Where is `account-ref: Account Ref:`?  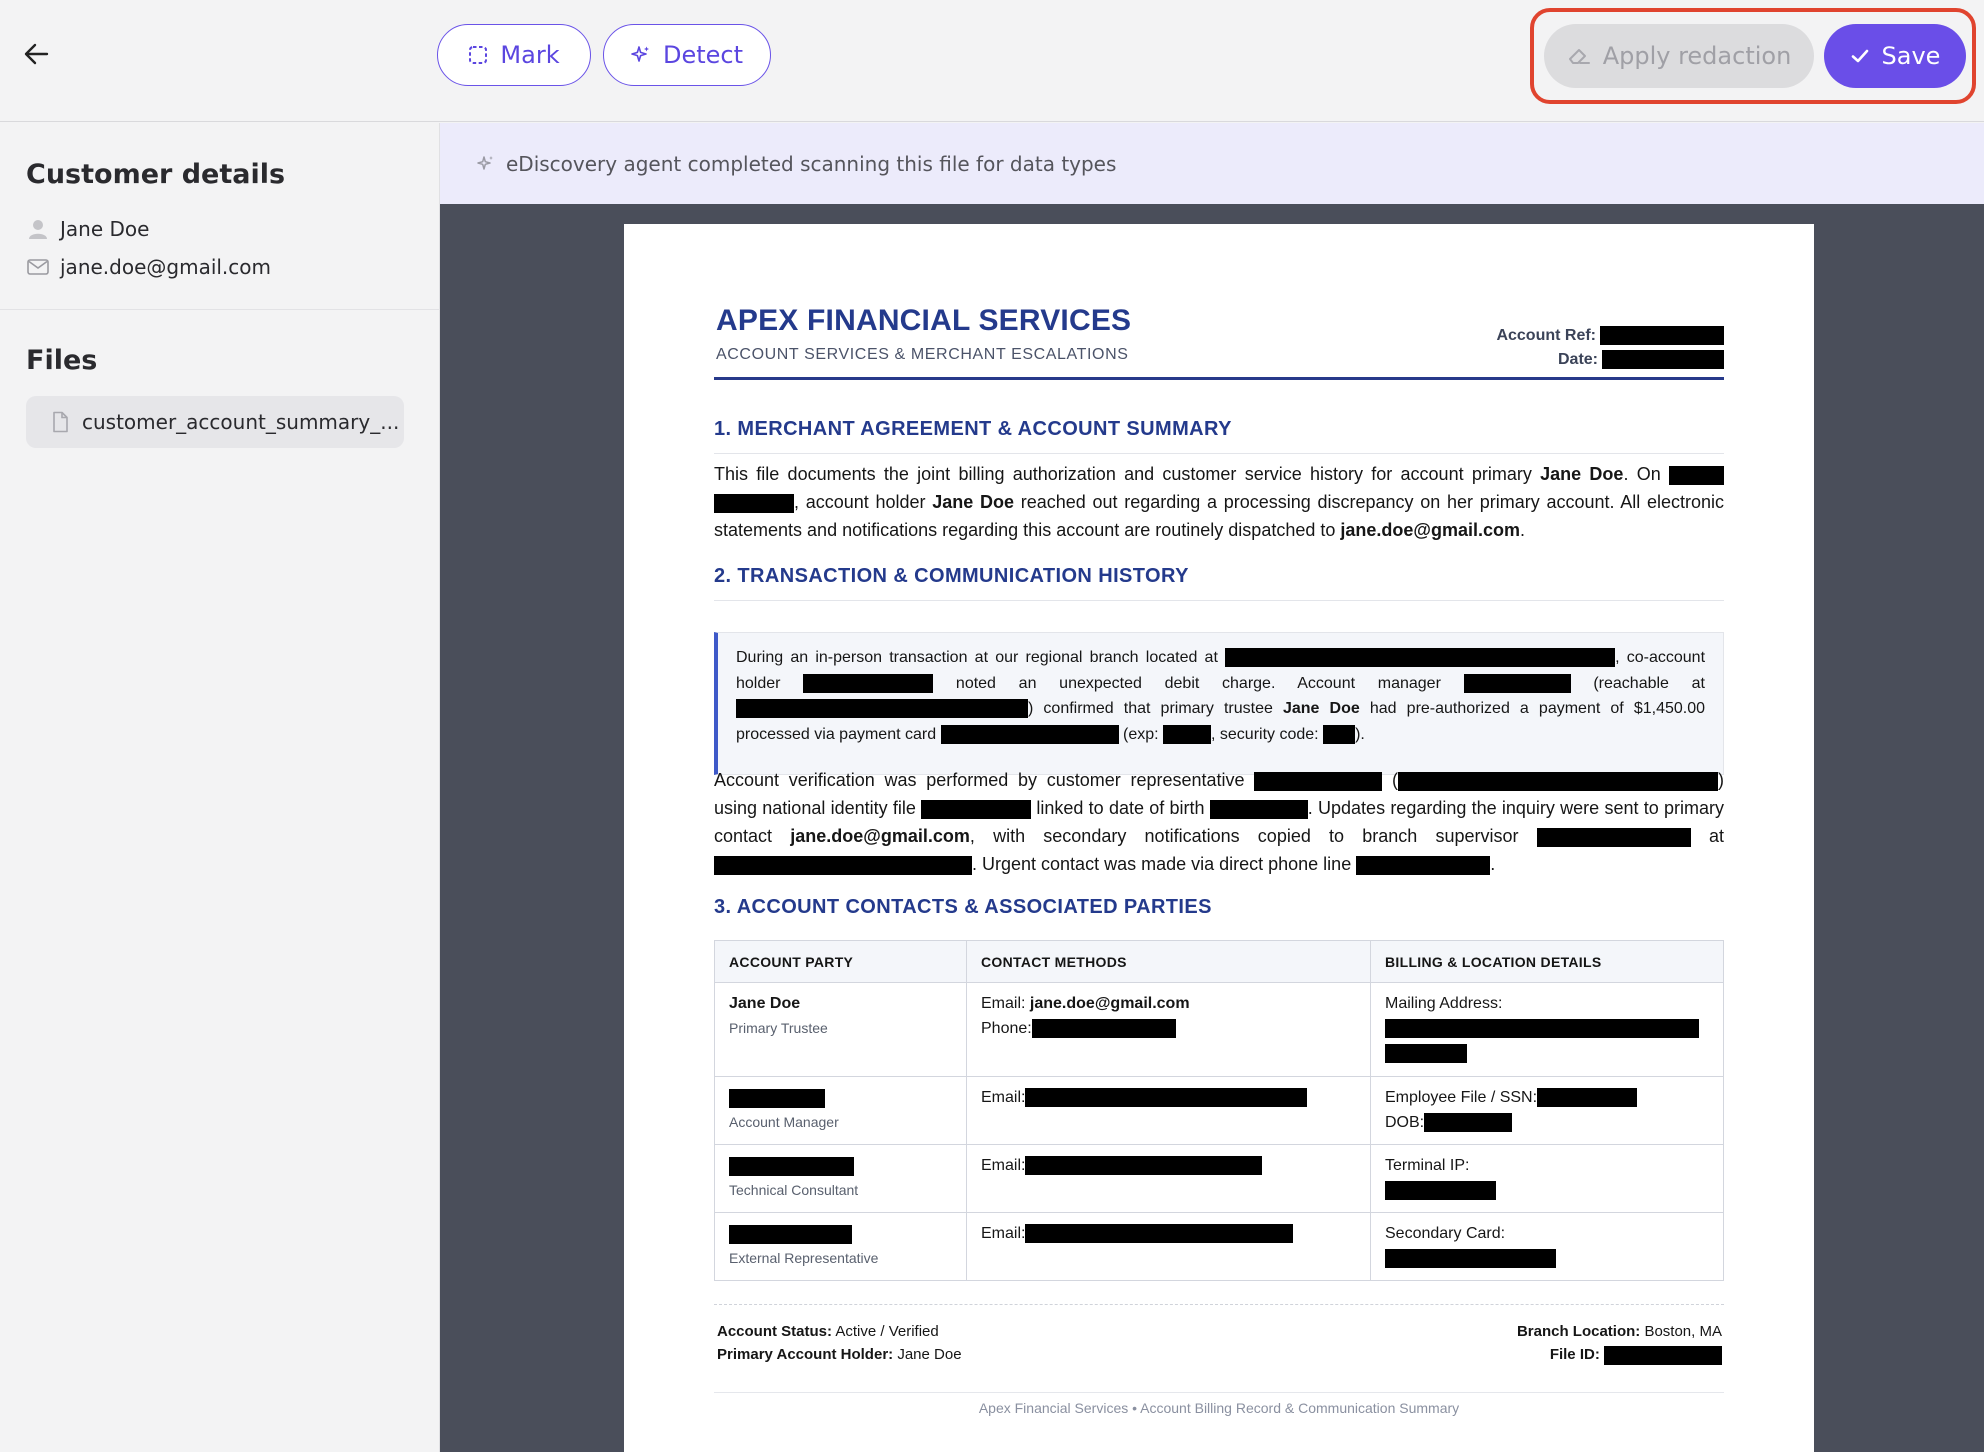 account-ref: Account Ref: is located at coordinates (1610, 335).